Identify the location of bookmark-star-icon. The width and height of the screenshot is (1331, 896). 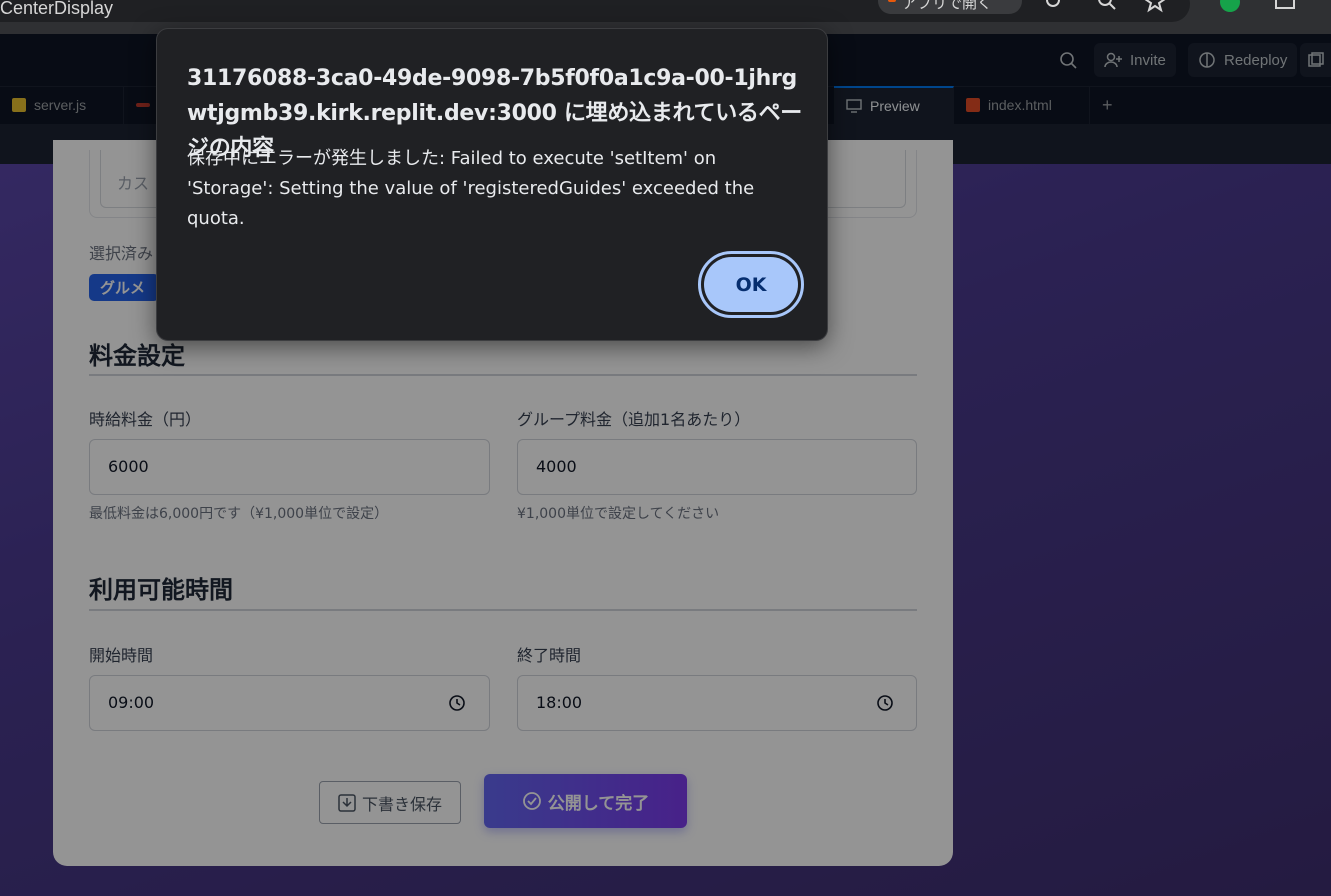
(1155, 7).